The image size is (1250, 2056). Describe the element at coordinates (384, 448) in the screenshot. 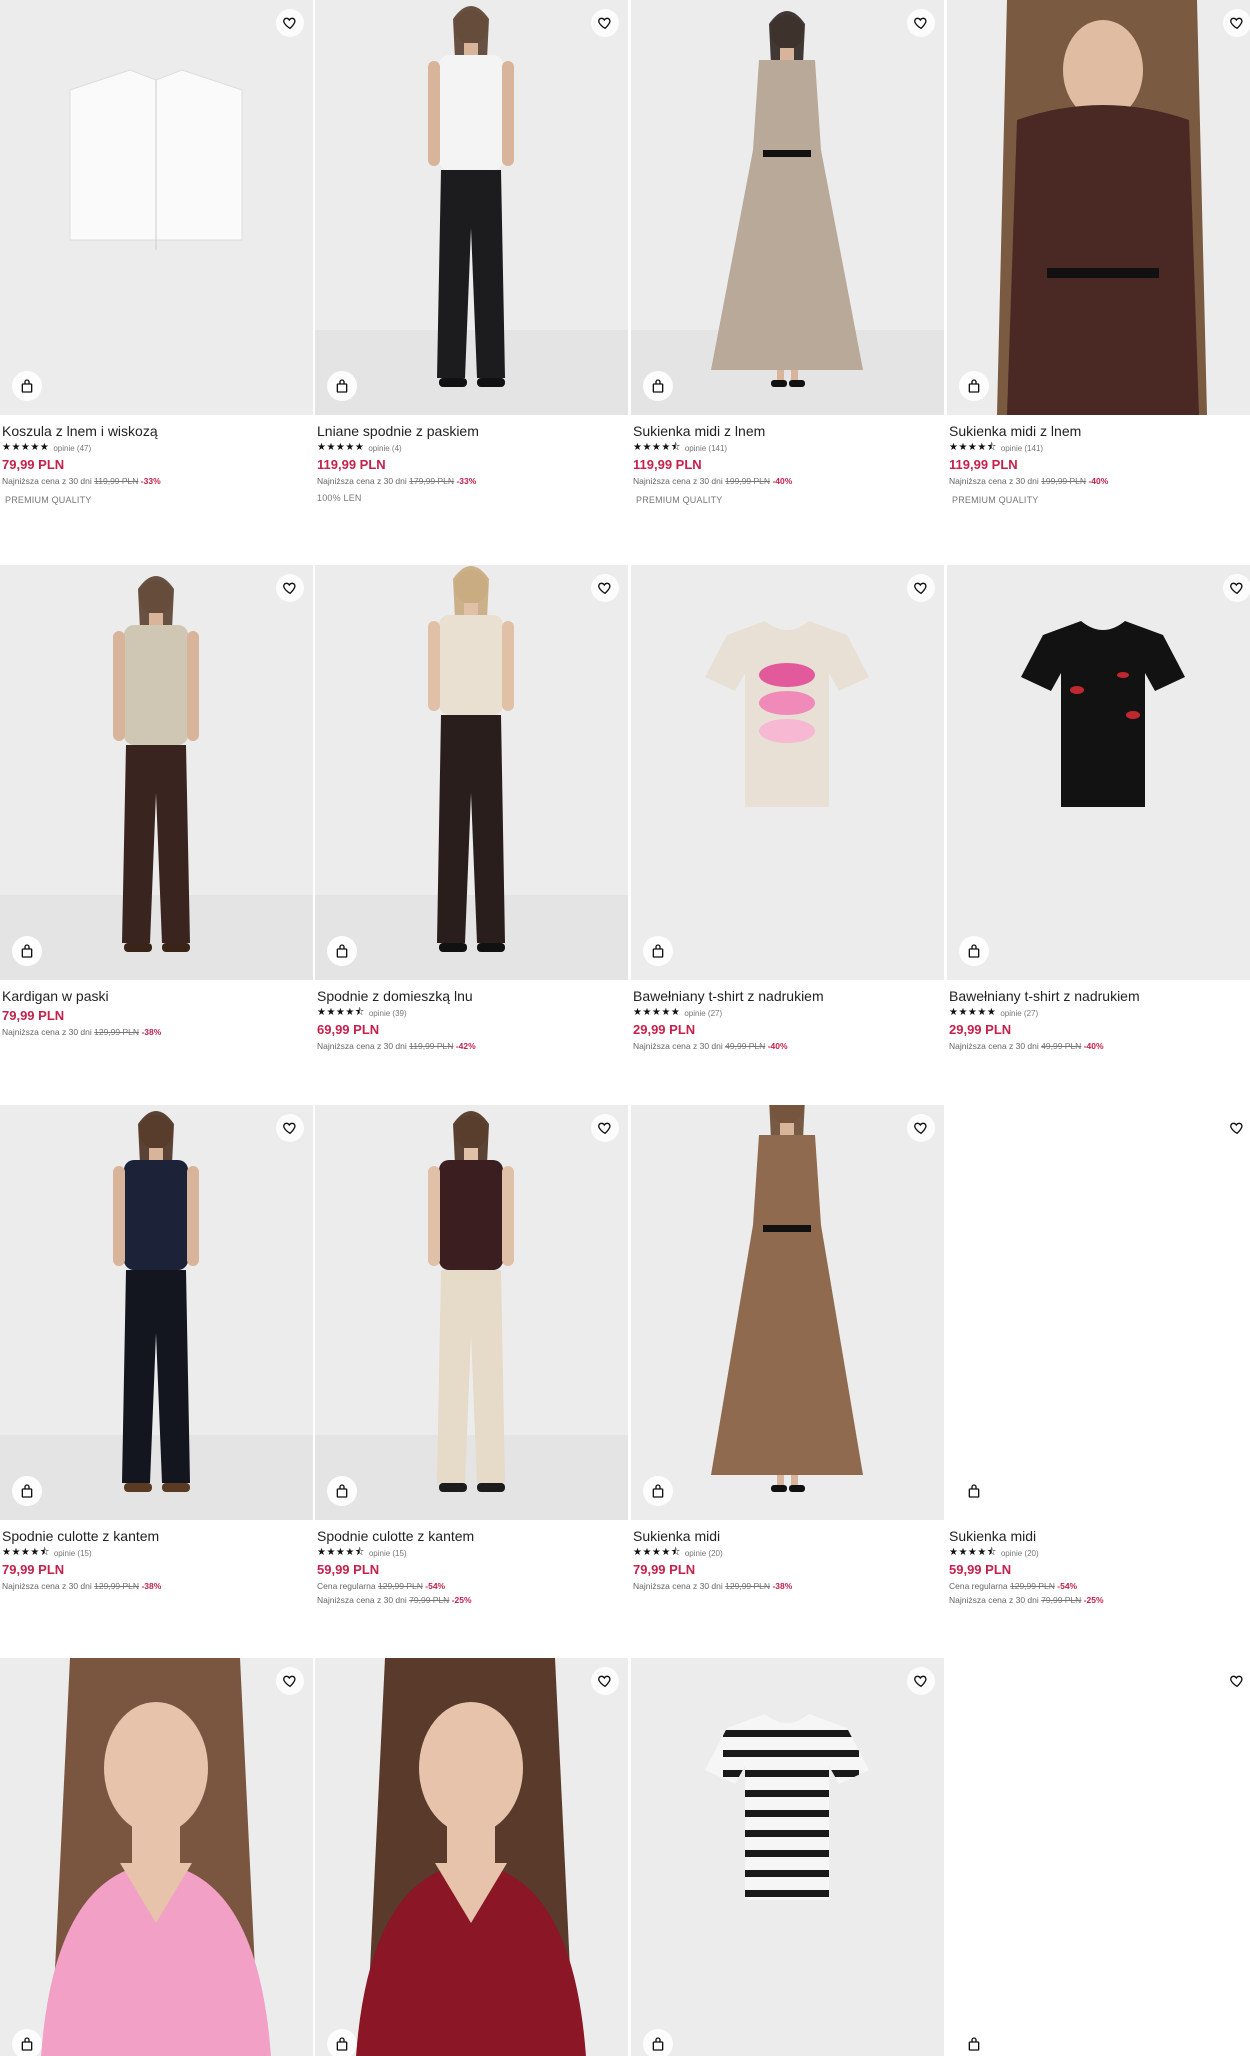

I see `review-count: opinie (4)` at that location.